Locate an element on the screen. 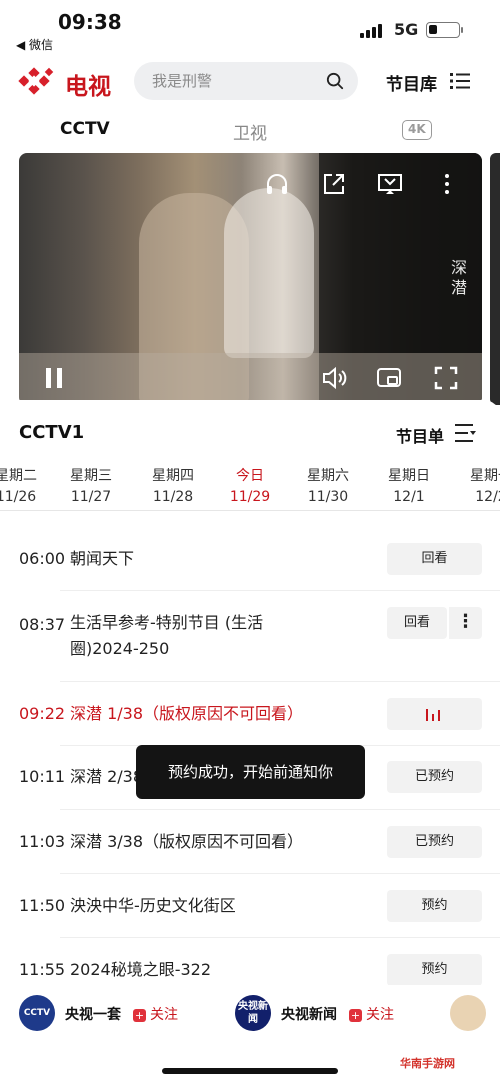  tab-cctv: CCTV is located at coordinates (85, 129).